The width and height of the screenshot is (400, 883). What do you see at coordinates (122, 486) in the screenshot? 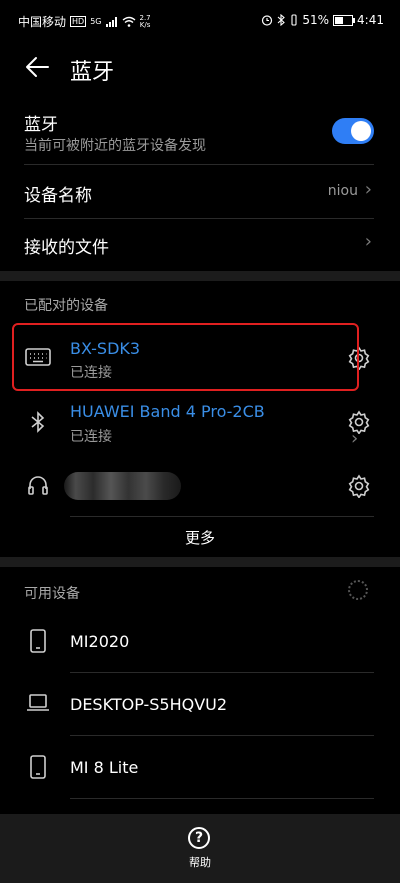
I see `redacted-device-name` at bounding box center [122, 486].